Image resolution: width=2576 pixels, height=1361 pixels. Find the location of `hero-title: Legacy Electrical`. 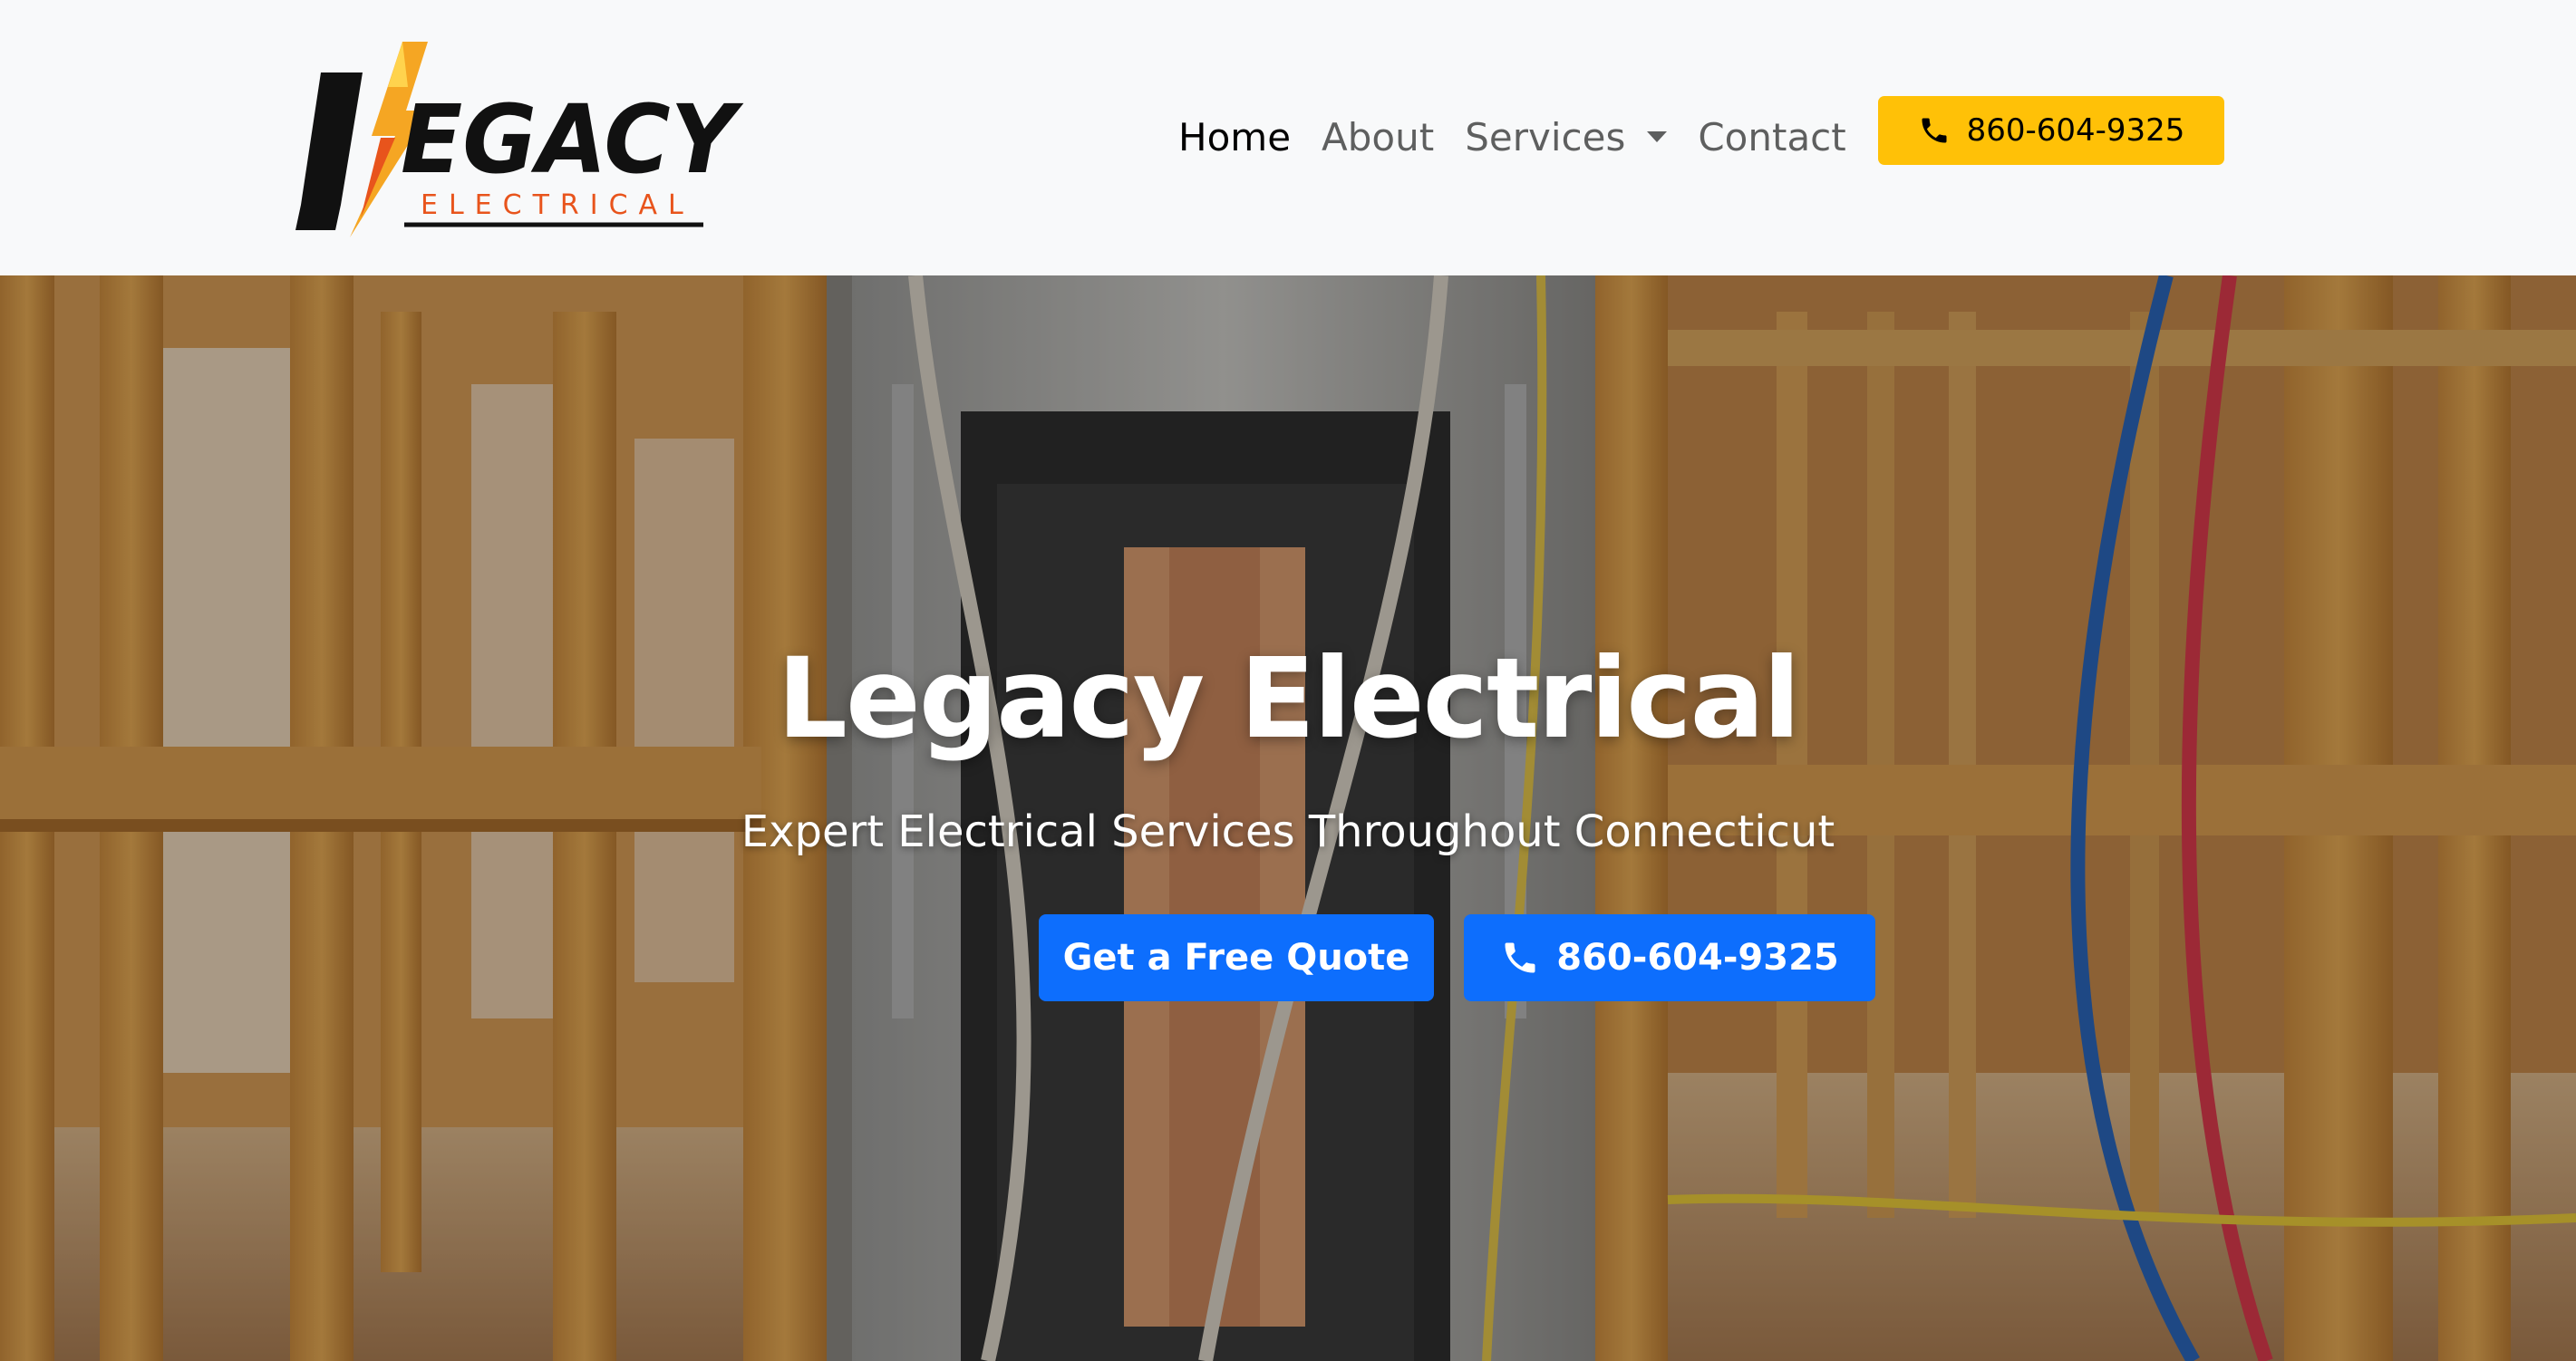

hero-title: Legacy Electrical is located at coordinates (1288, 698).